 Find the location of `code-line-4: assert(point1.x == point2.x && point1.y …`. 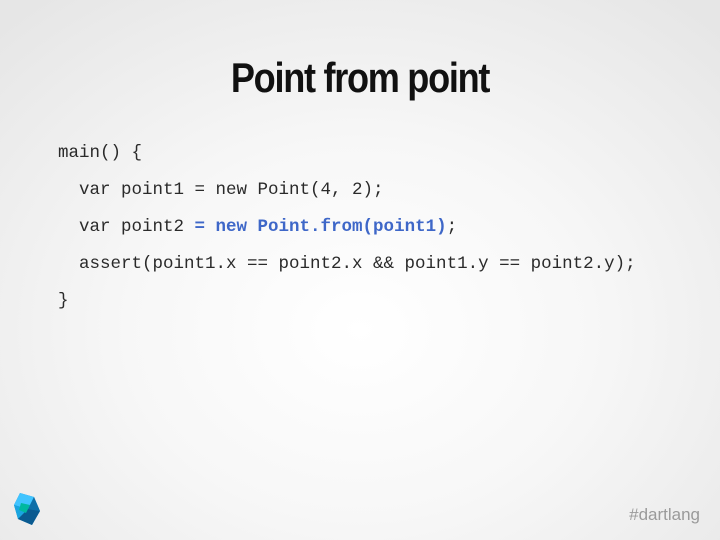

code-line-4: assert(point1.x == point2.x && point1.y … is located at coordinates (347, 264).